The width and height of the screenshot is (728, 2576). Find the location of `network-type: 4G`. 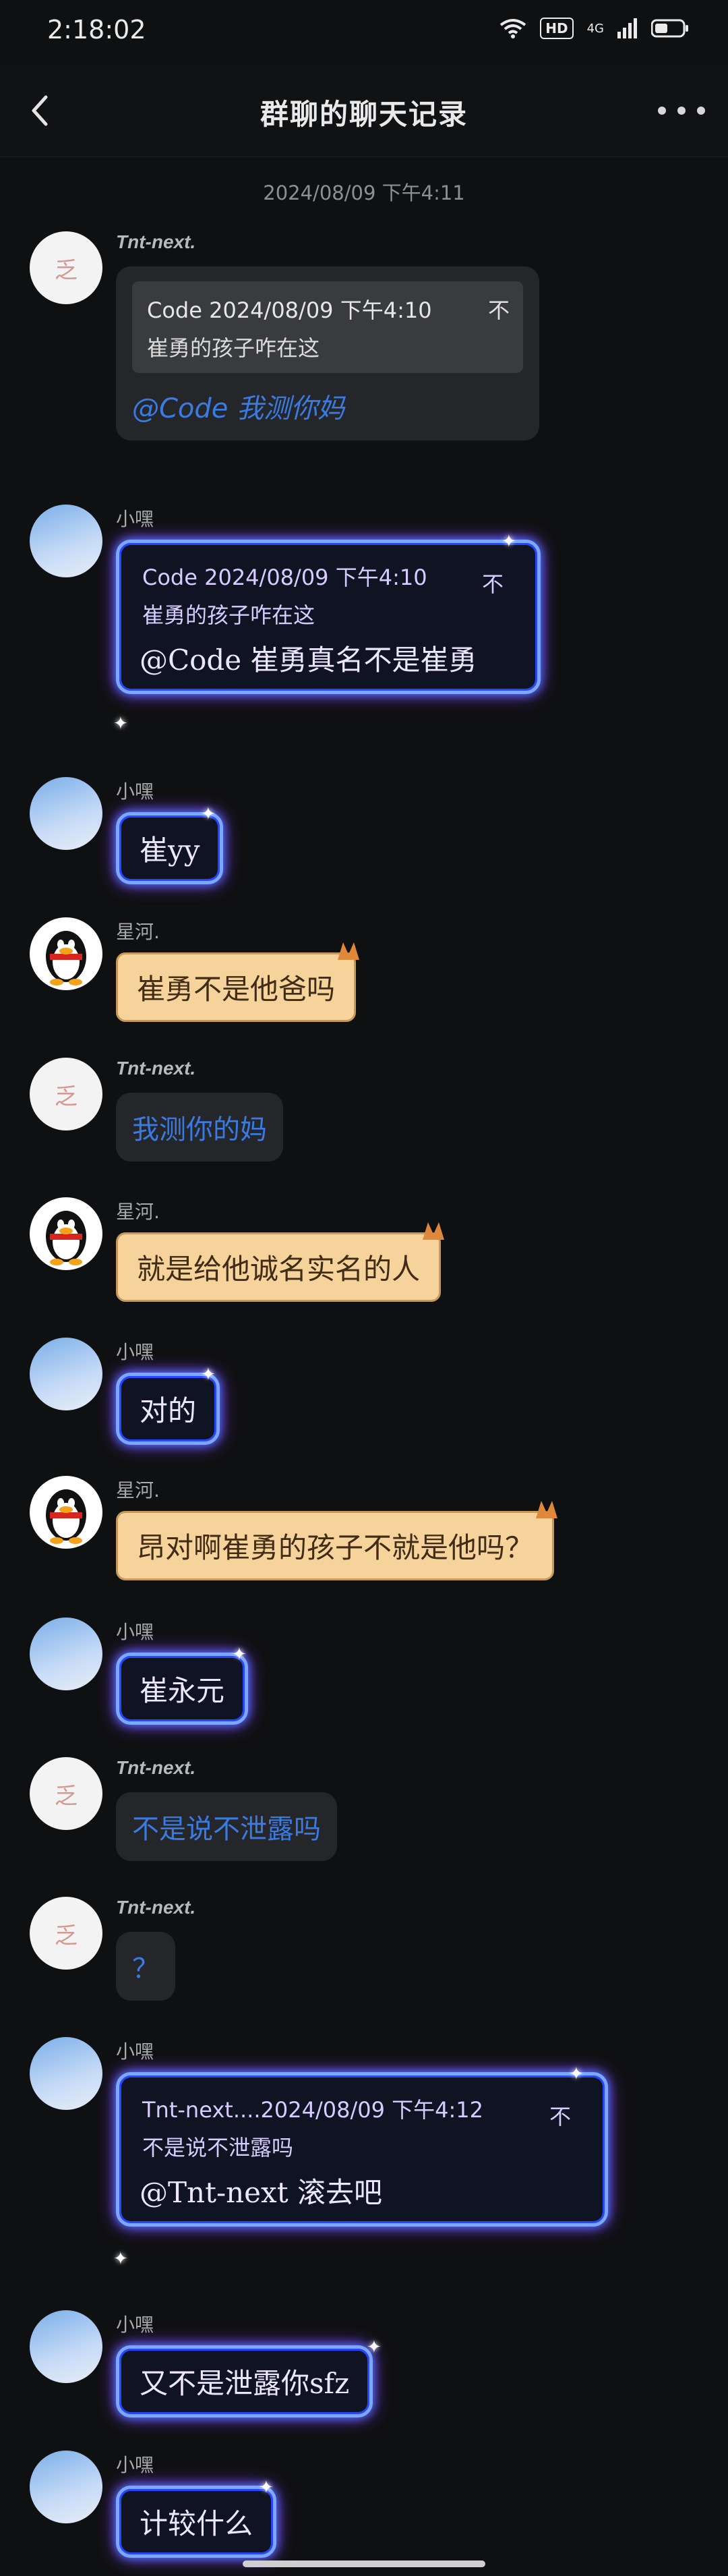

network-type: 4G is located at coordinates (595, 28).